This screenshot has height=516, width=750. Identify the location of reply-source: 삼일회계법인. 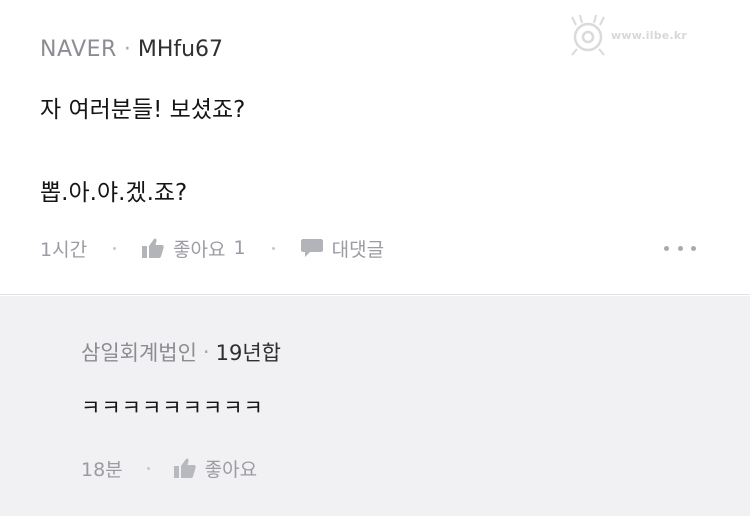
(139, 353).